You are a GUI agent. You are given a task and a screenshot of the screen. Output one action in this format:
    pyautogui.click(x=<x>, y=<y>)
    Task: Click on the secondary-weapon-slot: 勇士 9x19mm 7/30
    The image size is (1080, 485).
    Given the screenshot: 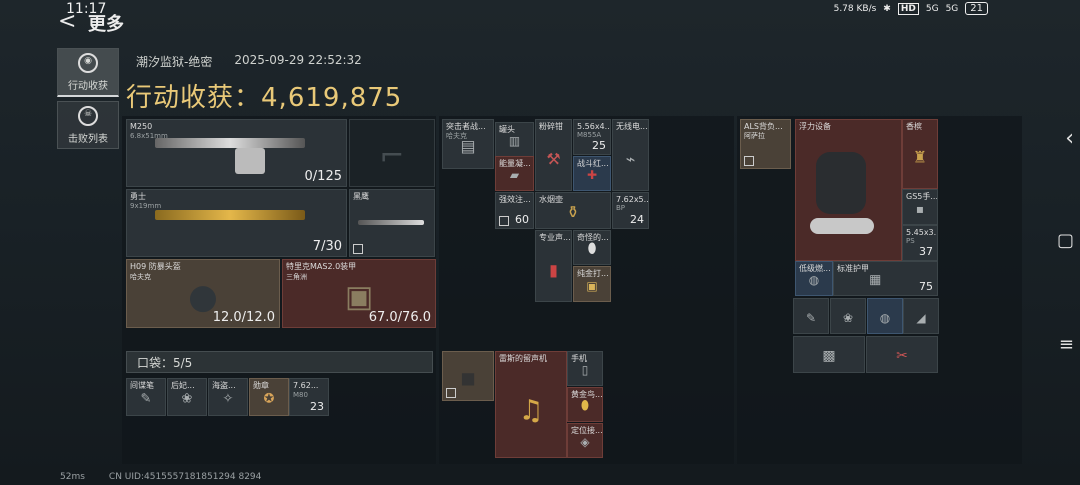 What is the action you would take?
    pyautogui.click(x=236, y=223)
    